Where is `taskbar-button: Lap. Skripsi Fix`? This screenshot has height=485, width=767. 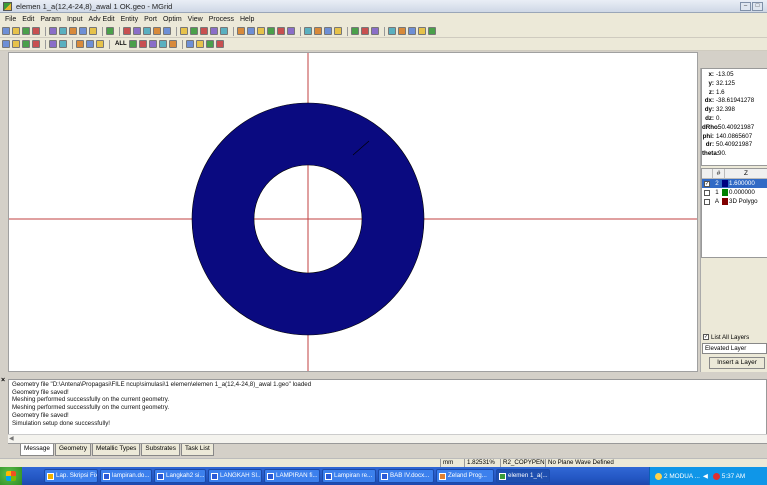
taskbar-button: Lap. Skripsi Fix is located at coordinates (71, 476).